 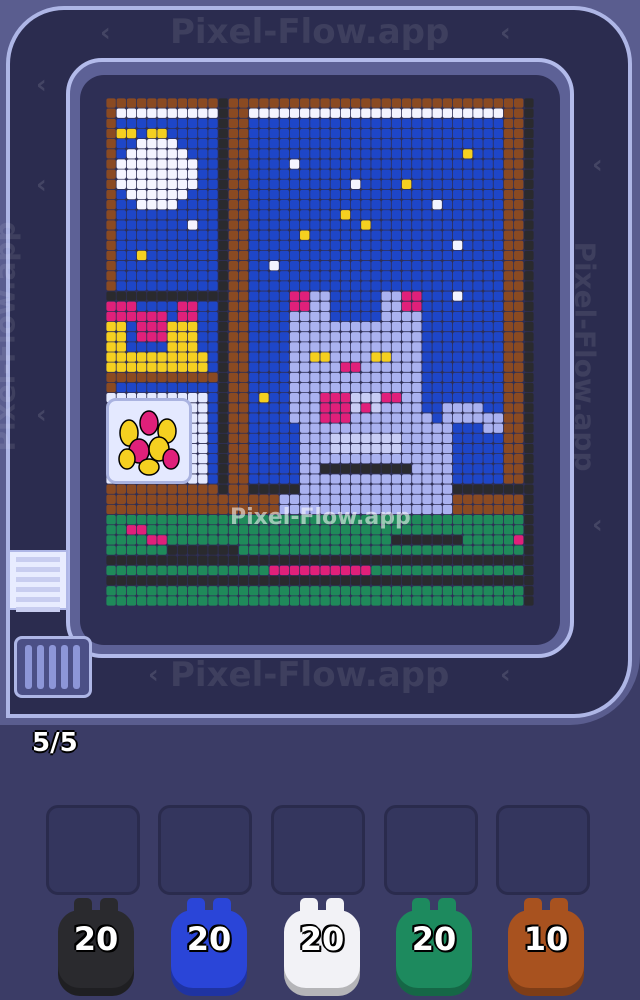 What do you see at coordinates (11, 336) in the screenshot?
I see `watermark-left: Pixel-Flow.app` at bounding box center [11, 336].